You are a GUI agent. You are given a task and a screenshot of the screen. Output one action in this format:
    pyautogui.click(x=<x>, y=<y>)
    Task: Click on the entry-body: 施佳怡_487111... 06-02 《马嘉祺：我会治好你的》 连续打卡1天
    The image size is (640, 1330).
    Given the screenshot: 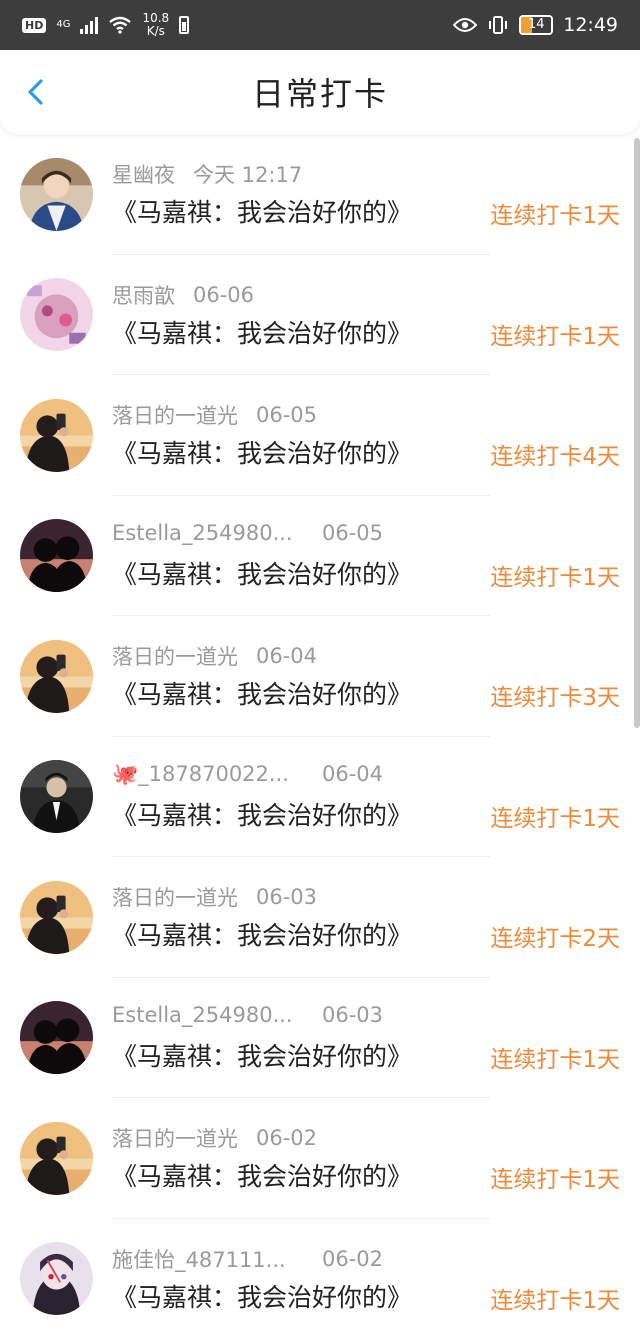 What is the action you would take?
    pyautogui.click(x=376, y=1274)
    